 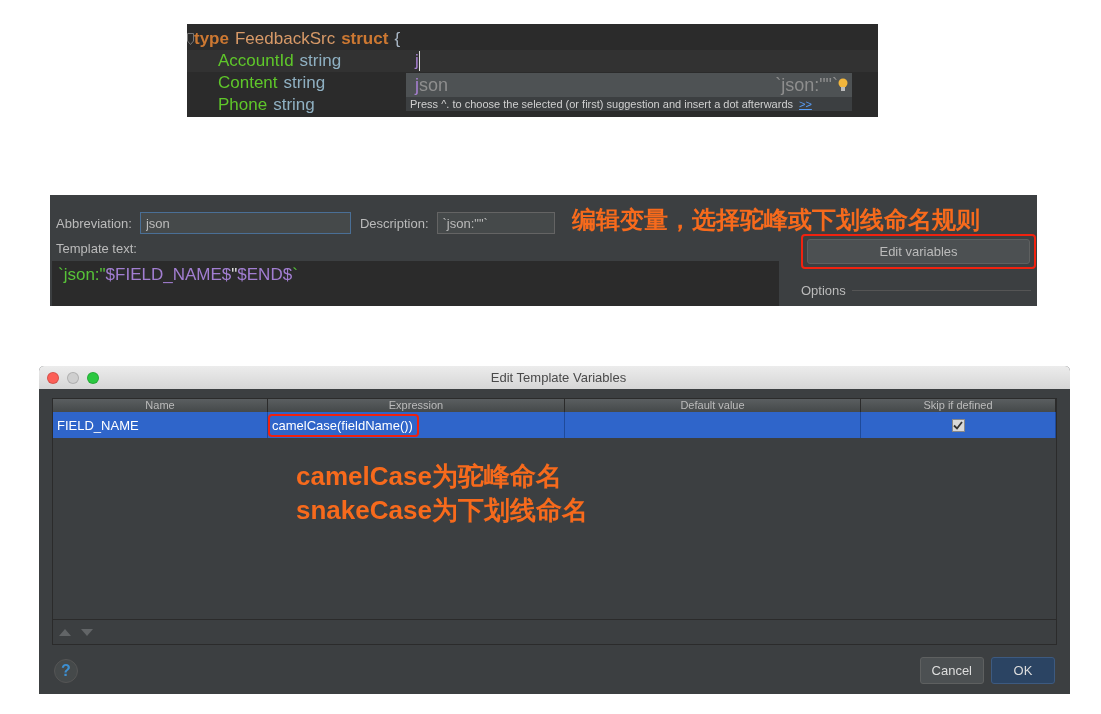 What do you see at coordinates (394, 223) in the screenshot?
I see `description-label: Description:` at bounding box center [394, 223].